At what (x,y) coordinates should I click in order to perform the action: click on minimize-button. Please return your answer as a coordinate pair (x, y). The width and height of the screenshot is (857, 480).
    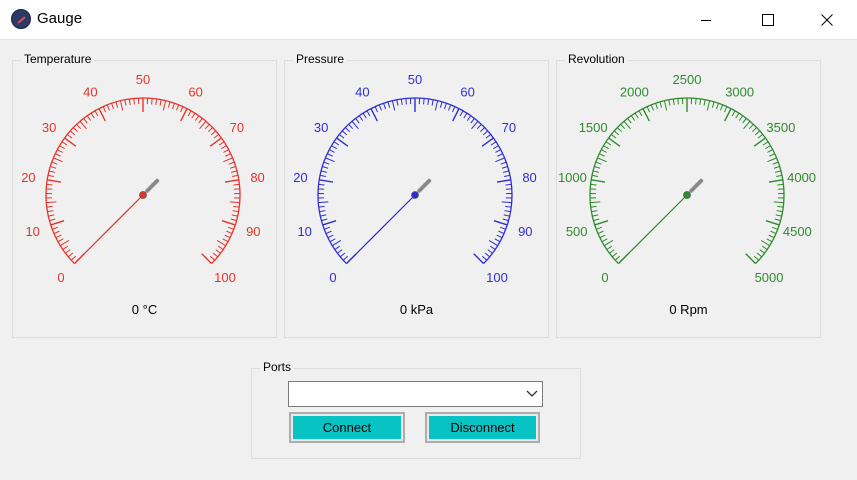
    Looking at the image, I should click on (706, 19).